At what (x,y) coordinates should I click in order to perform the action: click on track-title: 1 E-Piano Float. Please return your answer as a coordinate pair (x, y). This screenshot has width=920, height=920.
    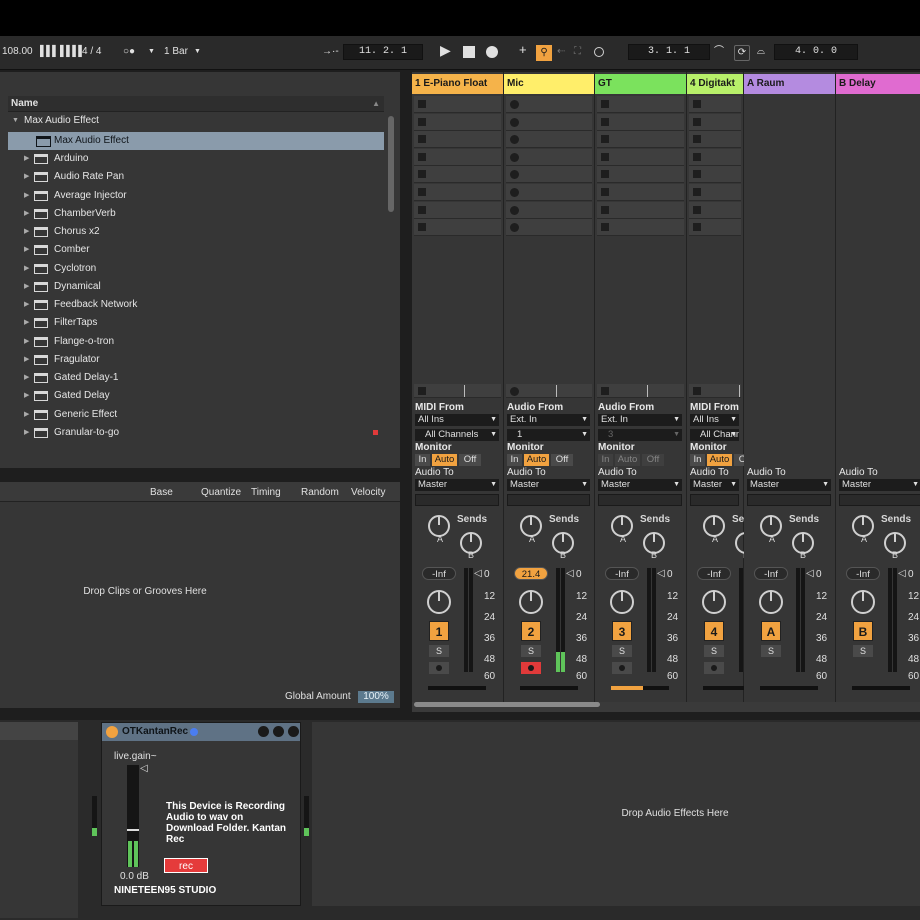
    Looking at the image, I should click on (457, 84).